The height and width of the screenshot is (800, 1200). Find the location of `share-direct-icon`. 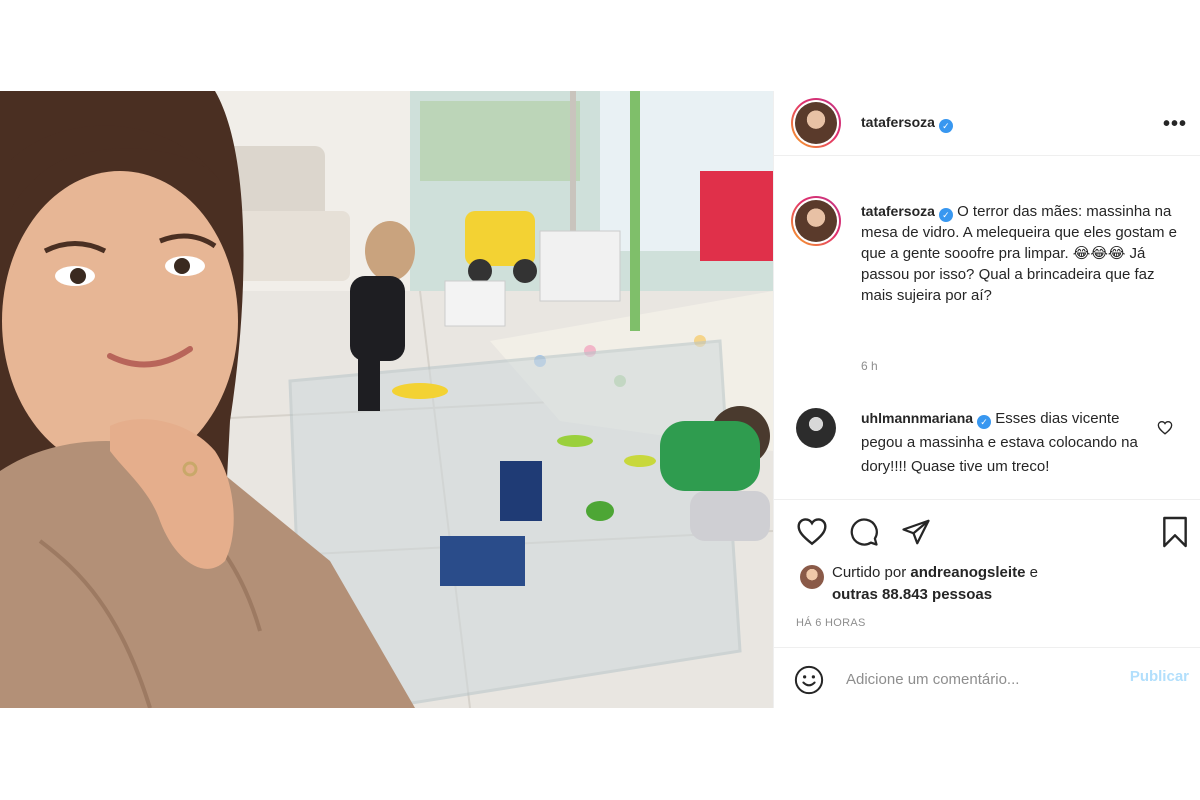

share-direct-icon is located at coordinates (916, 532).